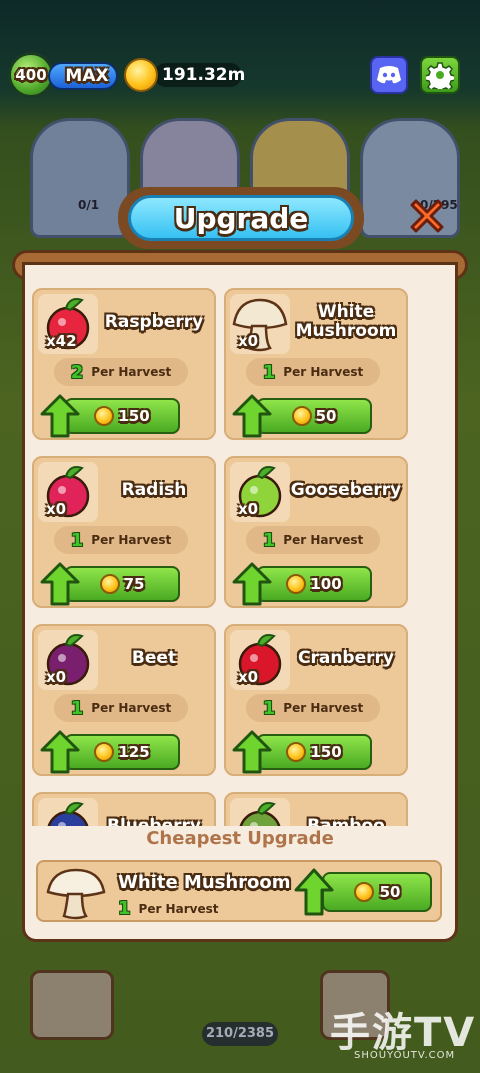 The image size is (480, 1073). What do you see at coordinates (405, 1055) in the screenshot?
I see `watermark-url: SHOUYOUTV.COM` at bounding box center [405, 1055].